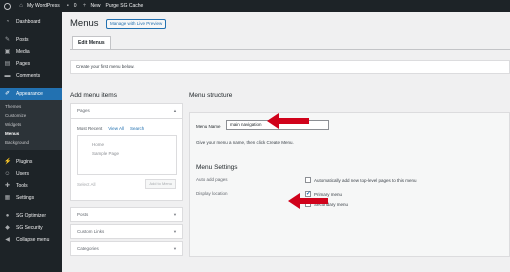  I want to click on custom-links-accordion: Custom Links ▼, so click(126, 231).